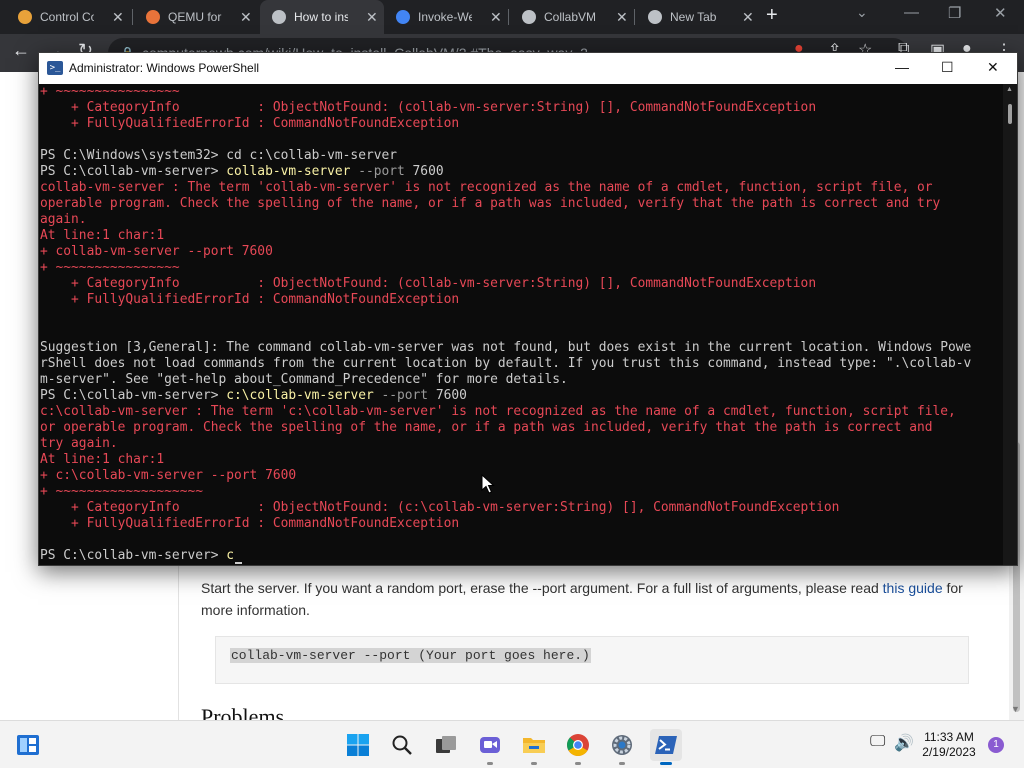  I want to click on clock-time: 11:33 AM, so click(949, 737).